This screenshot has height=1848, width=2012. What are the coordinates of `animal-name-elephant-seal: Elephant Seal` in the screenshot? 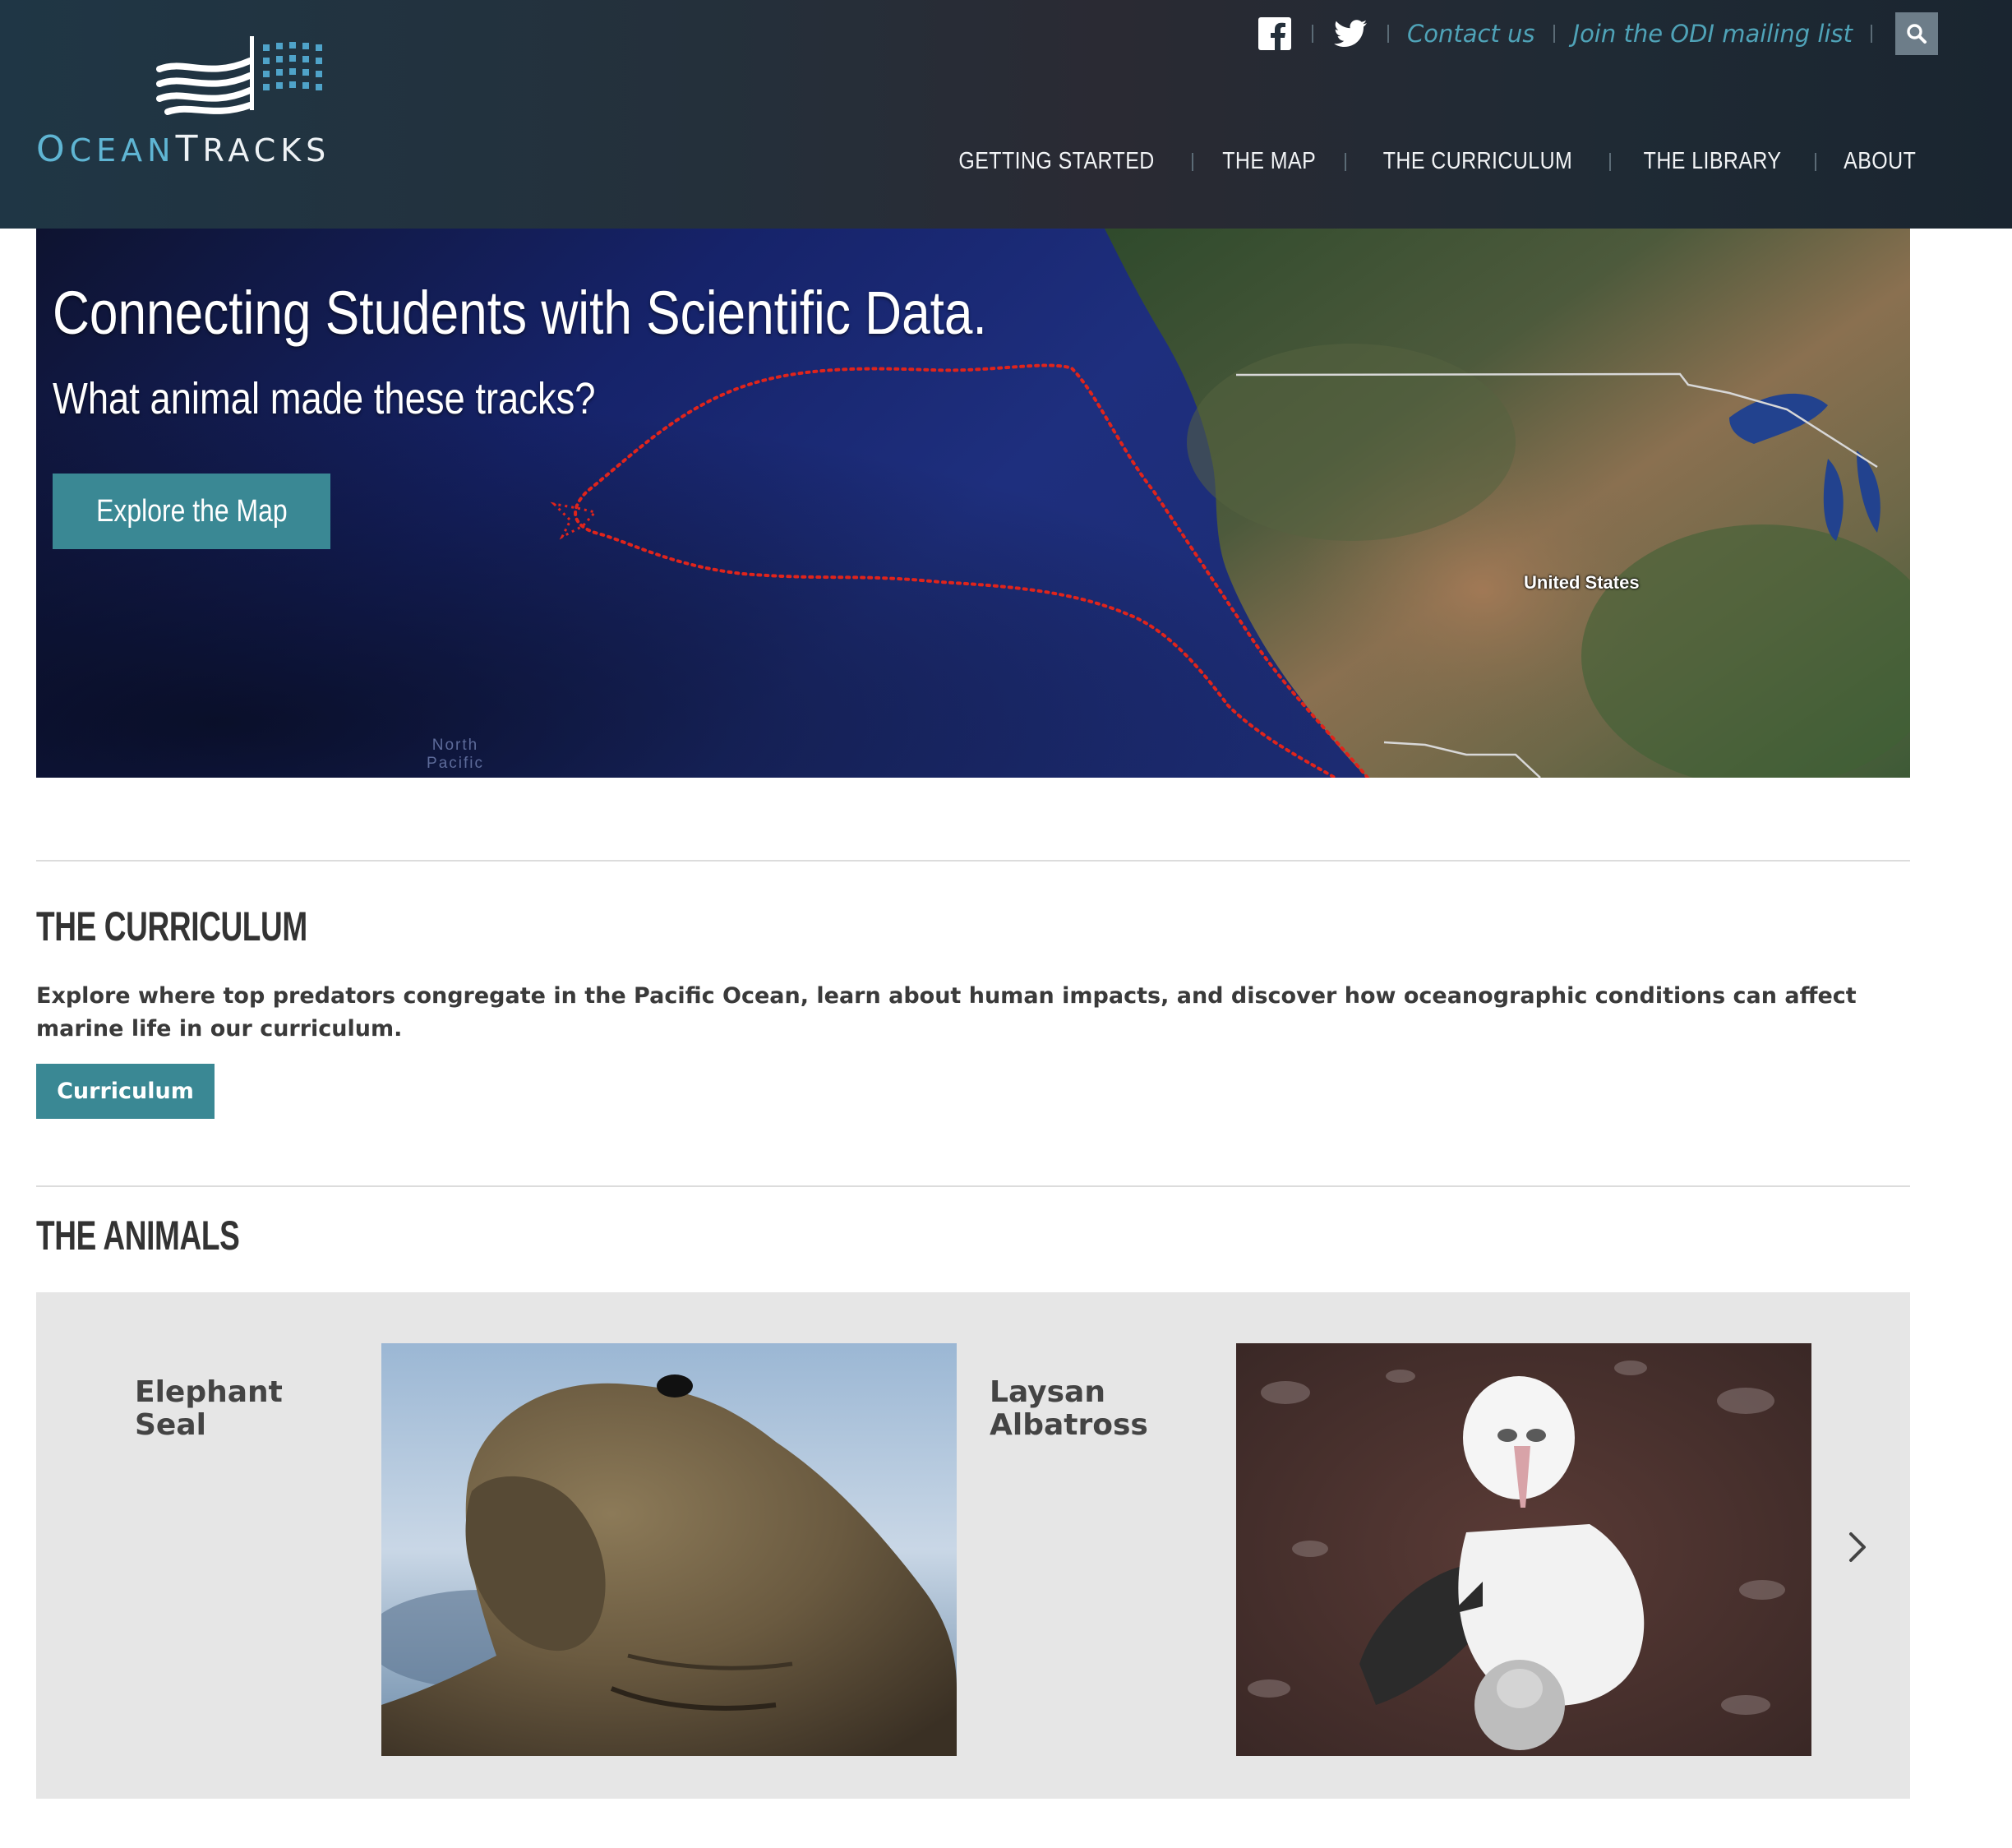 It's located at (241, 1409).